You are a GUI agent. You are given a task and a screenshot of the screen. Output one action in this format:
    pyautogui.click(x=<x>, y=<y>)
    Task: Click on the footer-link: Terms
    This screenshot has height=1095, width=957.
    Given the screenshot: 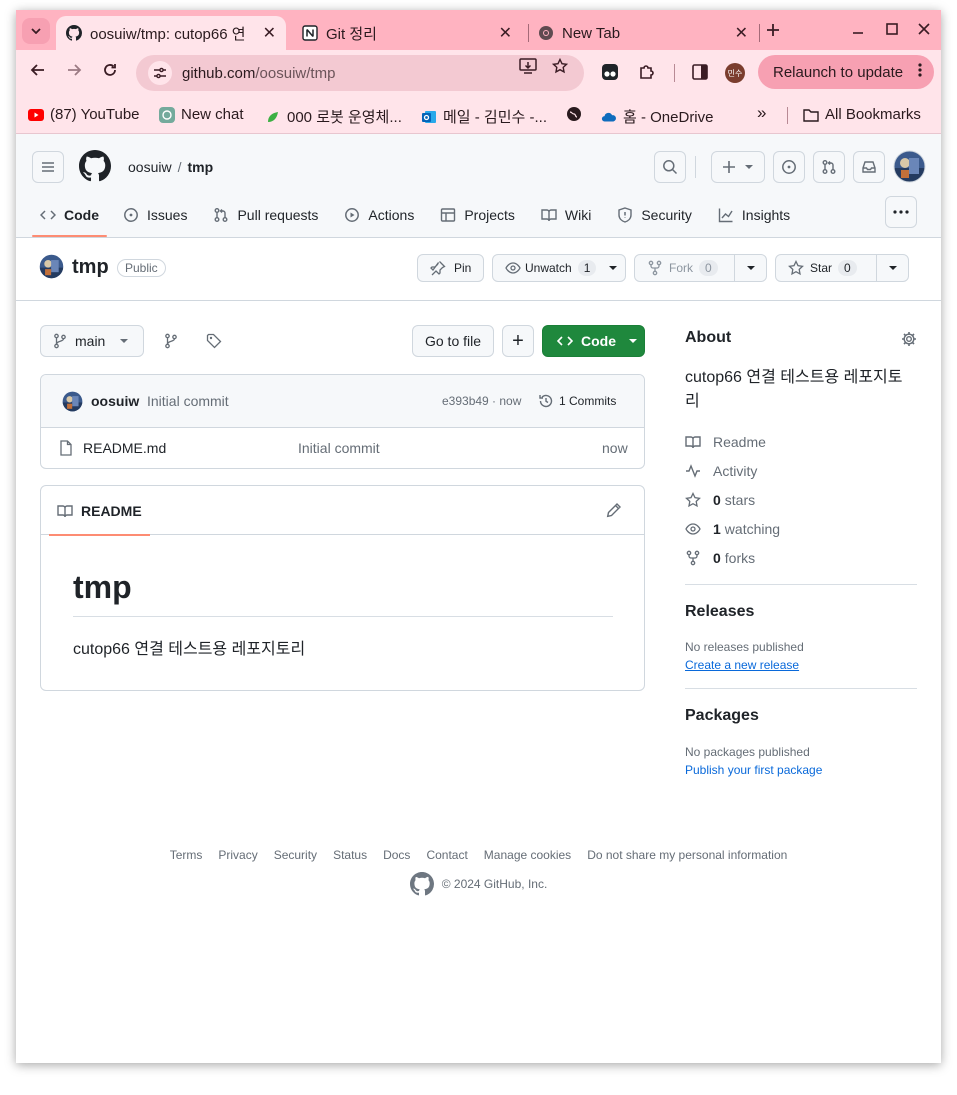 What is the action you would take?
    pyautogui.click(x=186, y=855)
    